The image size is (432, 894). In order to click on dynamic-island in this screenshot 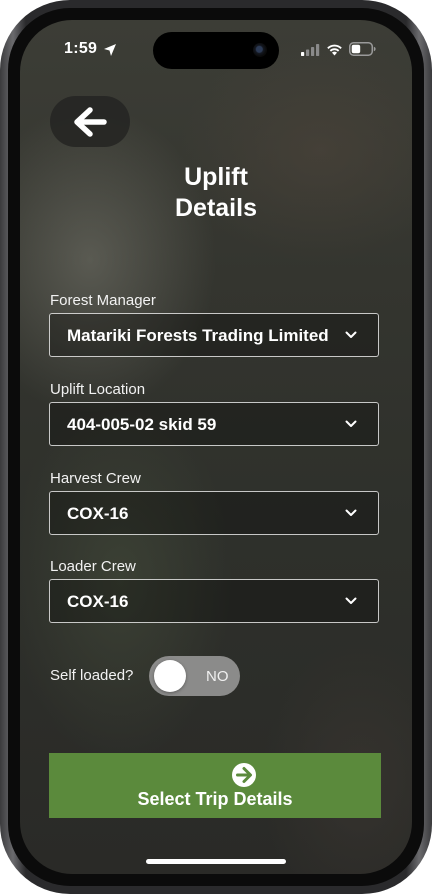, I will do `click(216, 50)`.